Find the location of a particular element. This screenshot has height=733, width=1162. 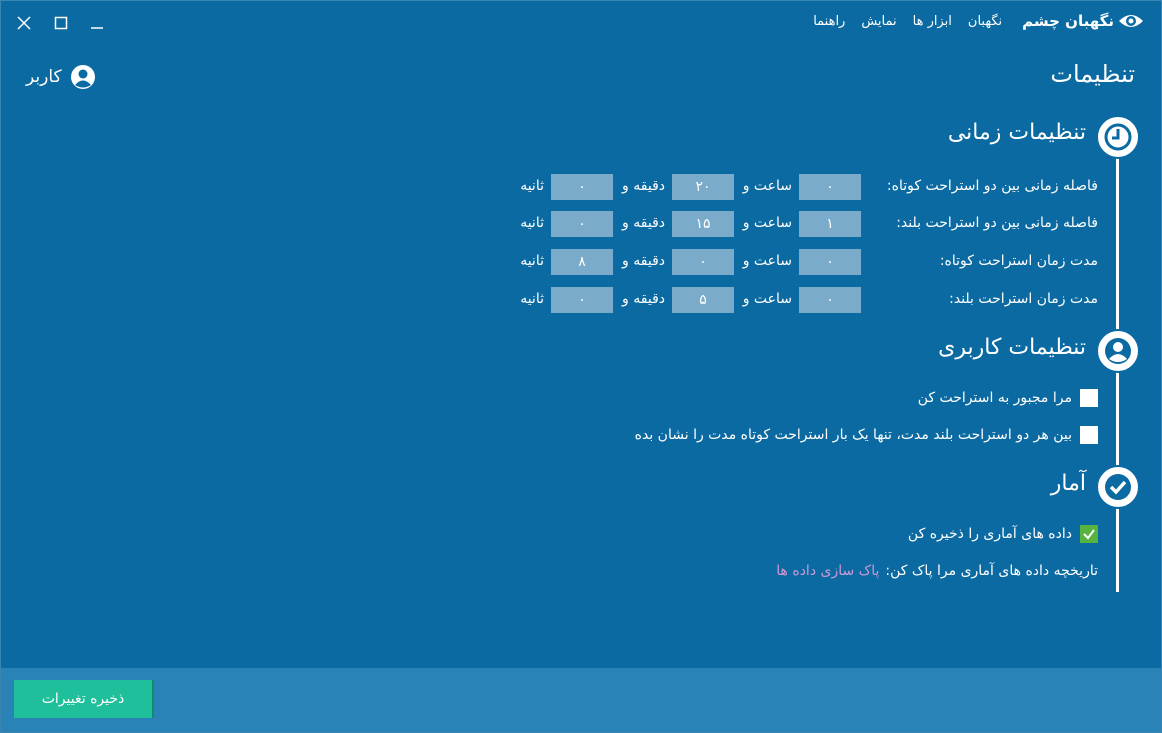

clear-history-label: تاریخچه داده های آماری مرا پاک کن: is located at coordinates (991, 571).